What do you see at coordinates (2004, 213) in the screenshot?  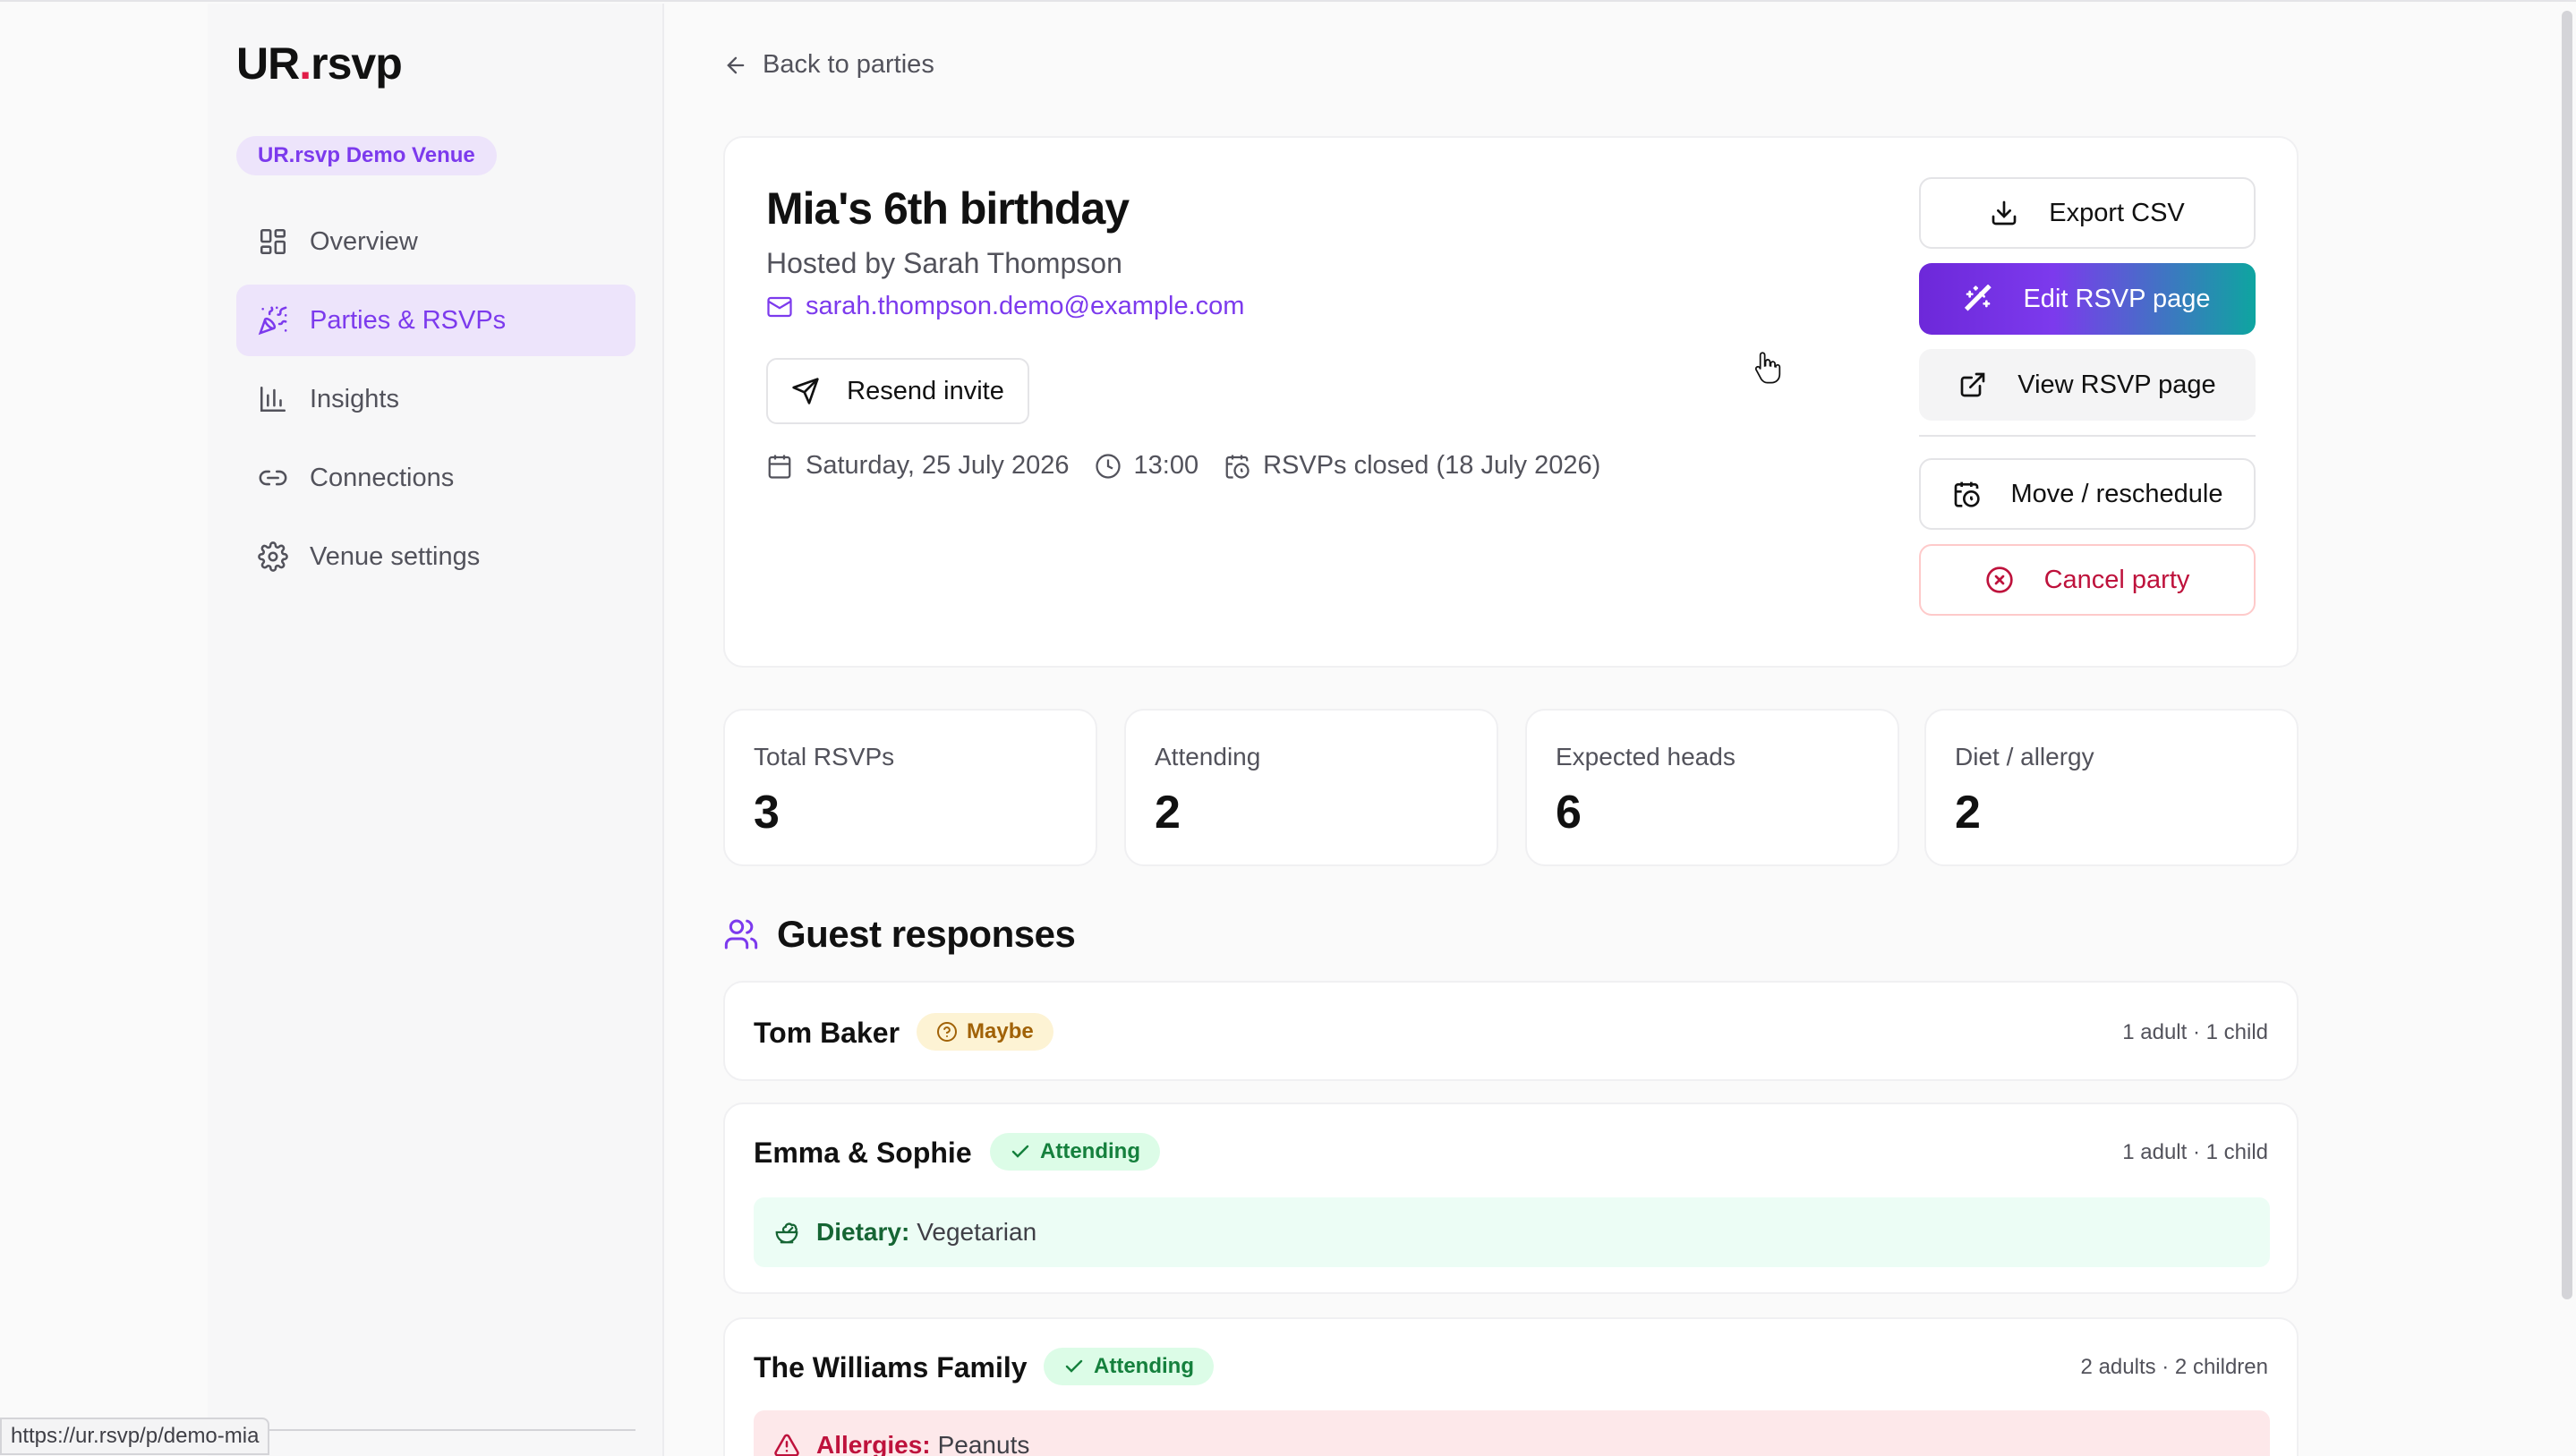 I see `download-icon` at bounding box center [2004, 213].